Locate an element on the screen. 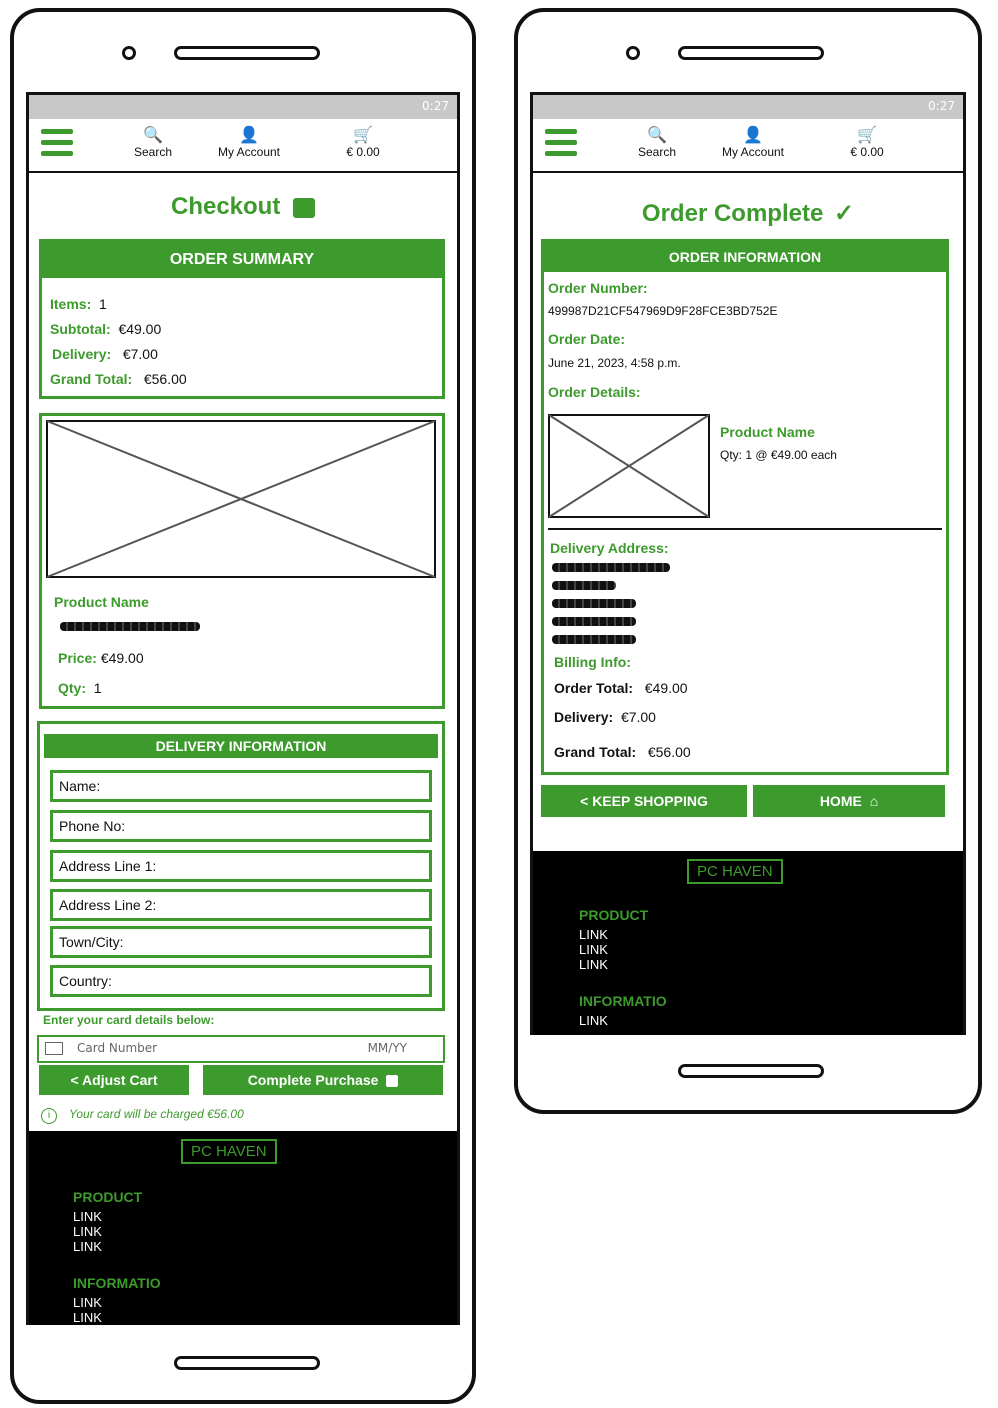 The width and height of the screenshot is (998, 1408). page-title: Order Complete ✓ is located at coordinates (748, 213).